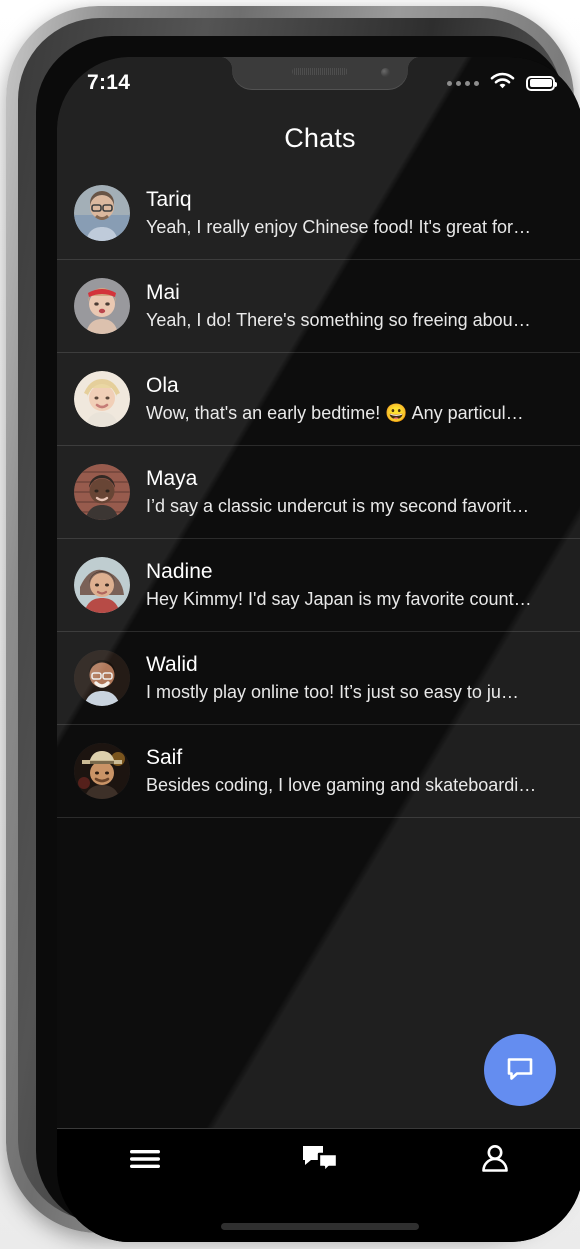 The height and width of the screenshot is (1249, 580). I want to click on bottom-tab-bar, so click(318, 1161).